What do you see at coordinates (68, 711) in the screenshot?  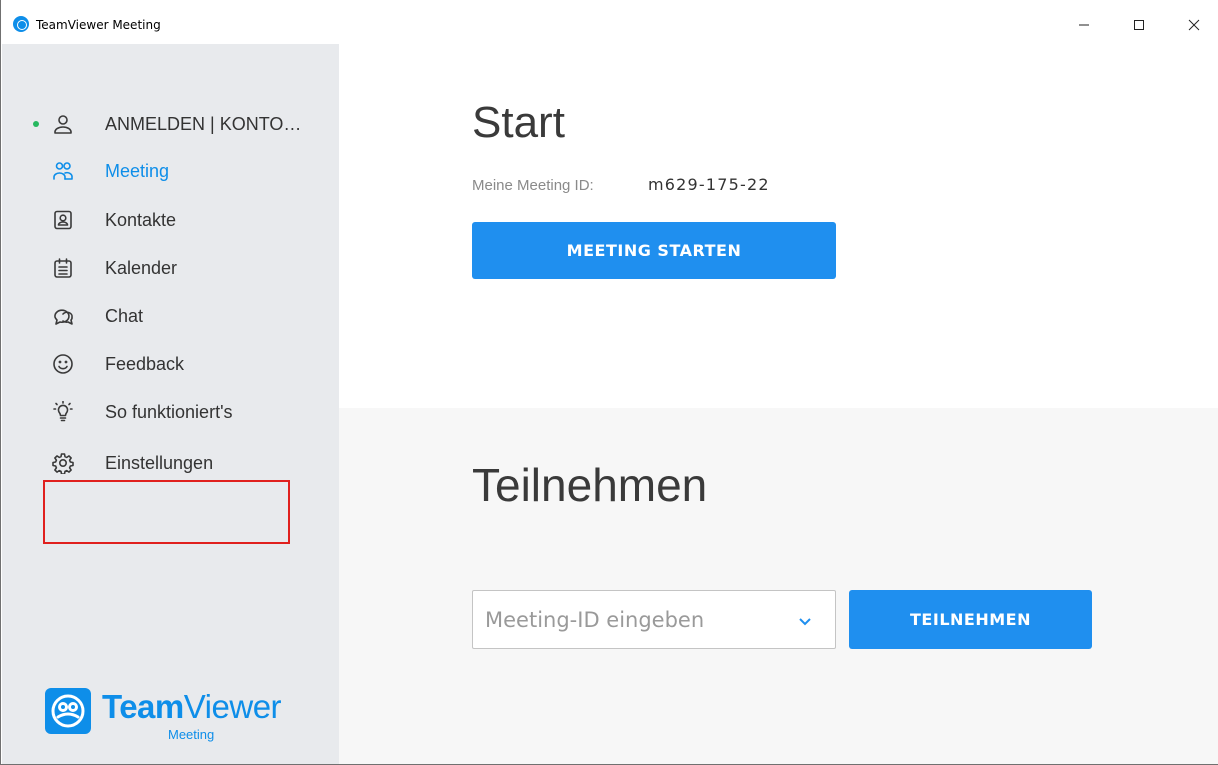 I see `teamviewer-logo-icon` at bounding box center [68, 711].